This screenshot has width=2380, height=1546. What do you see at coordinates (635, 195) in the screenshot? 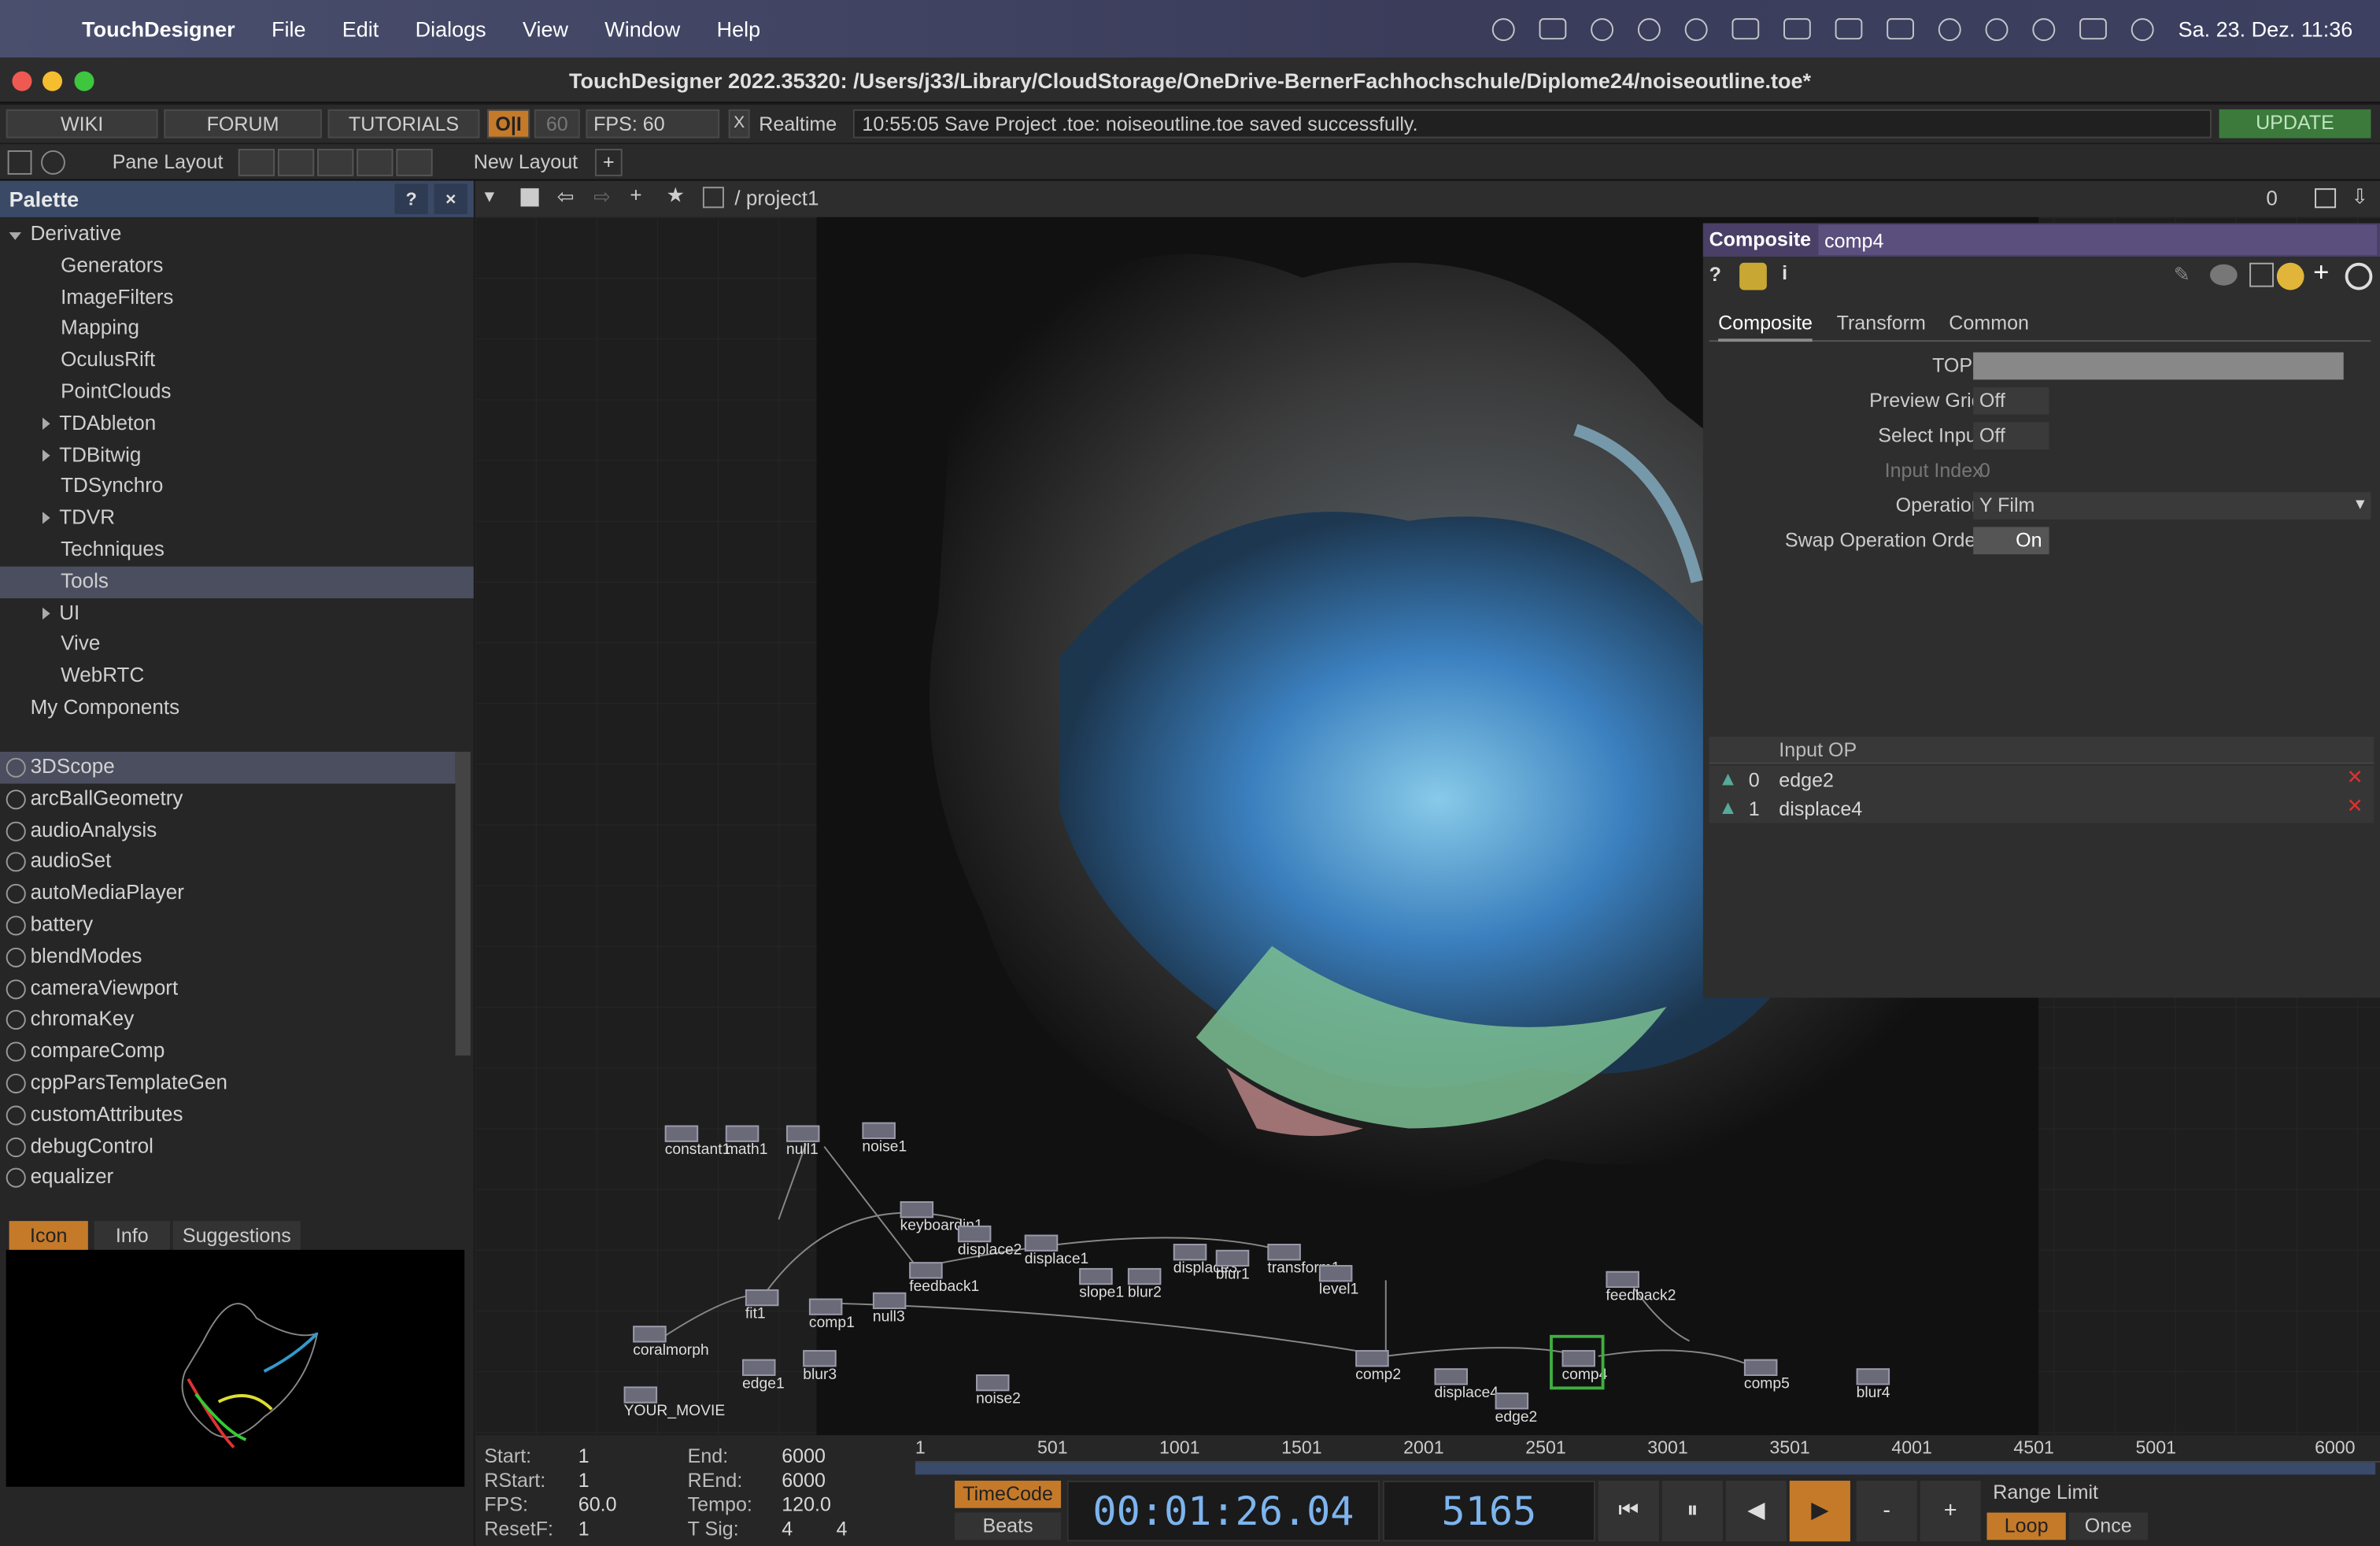
I see `add-icon: +` at bounding box center [635, 195].